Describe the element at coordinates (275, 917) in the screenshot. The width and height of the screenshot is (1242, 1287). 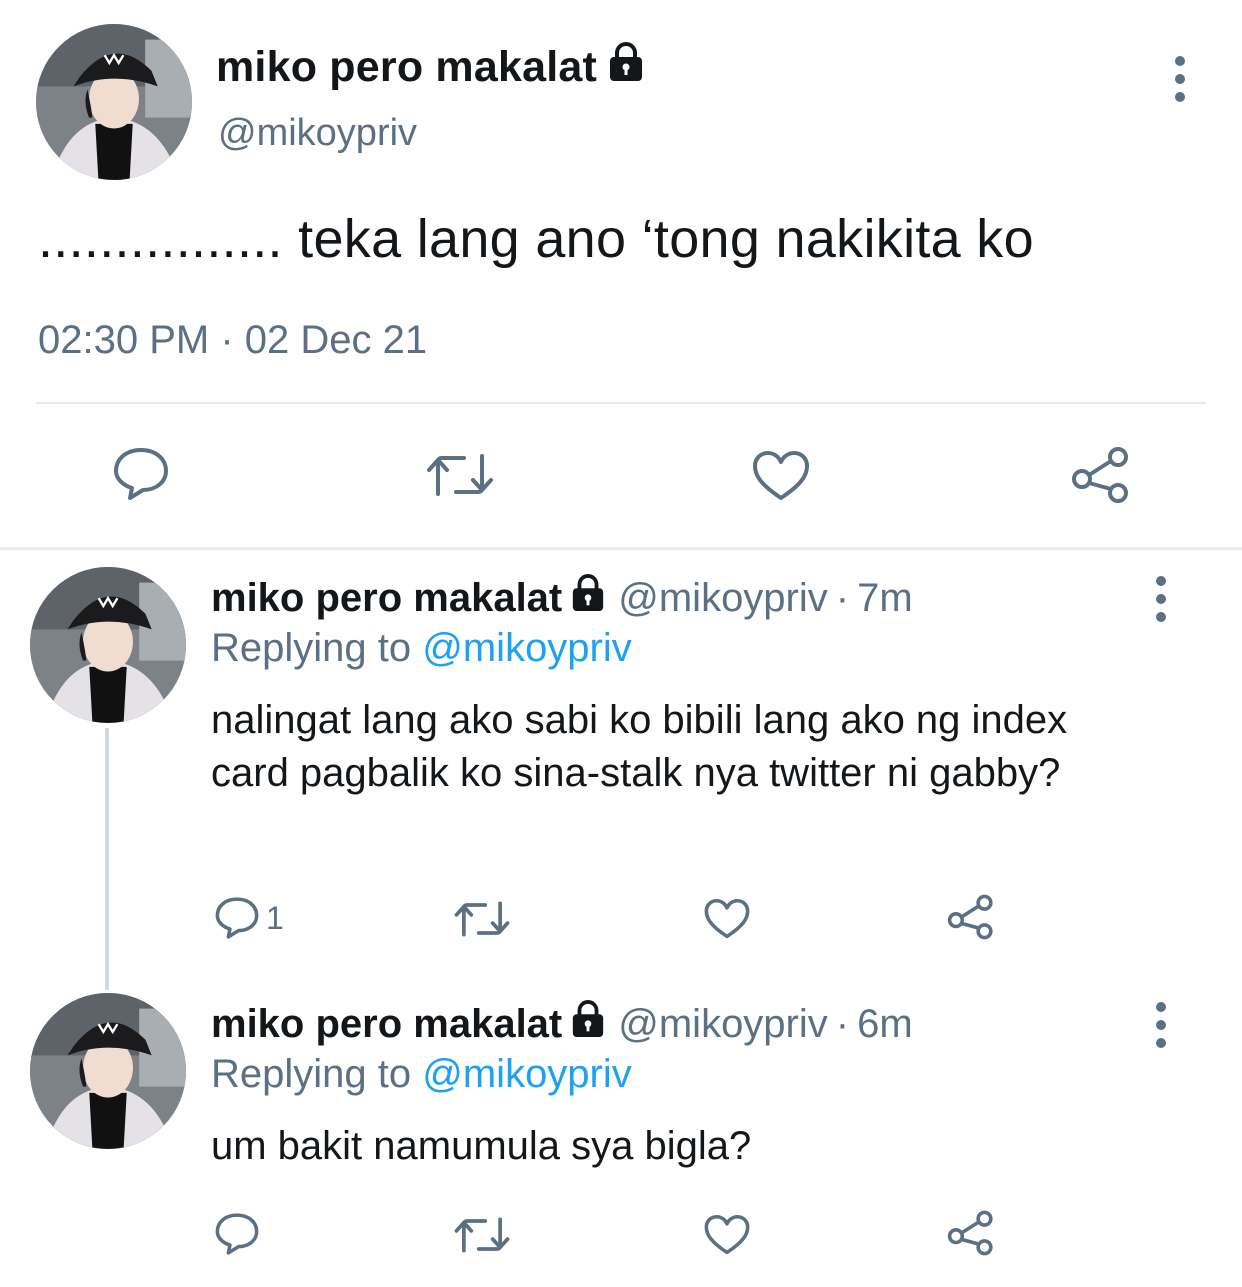
I see `reply-count: 1` at that location.